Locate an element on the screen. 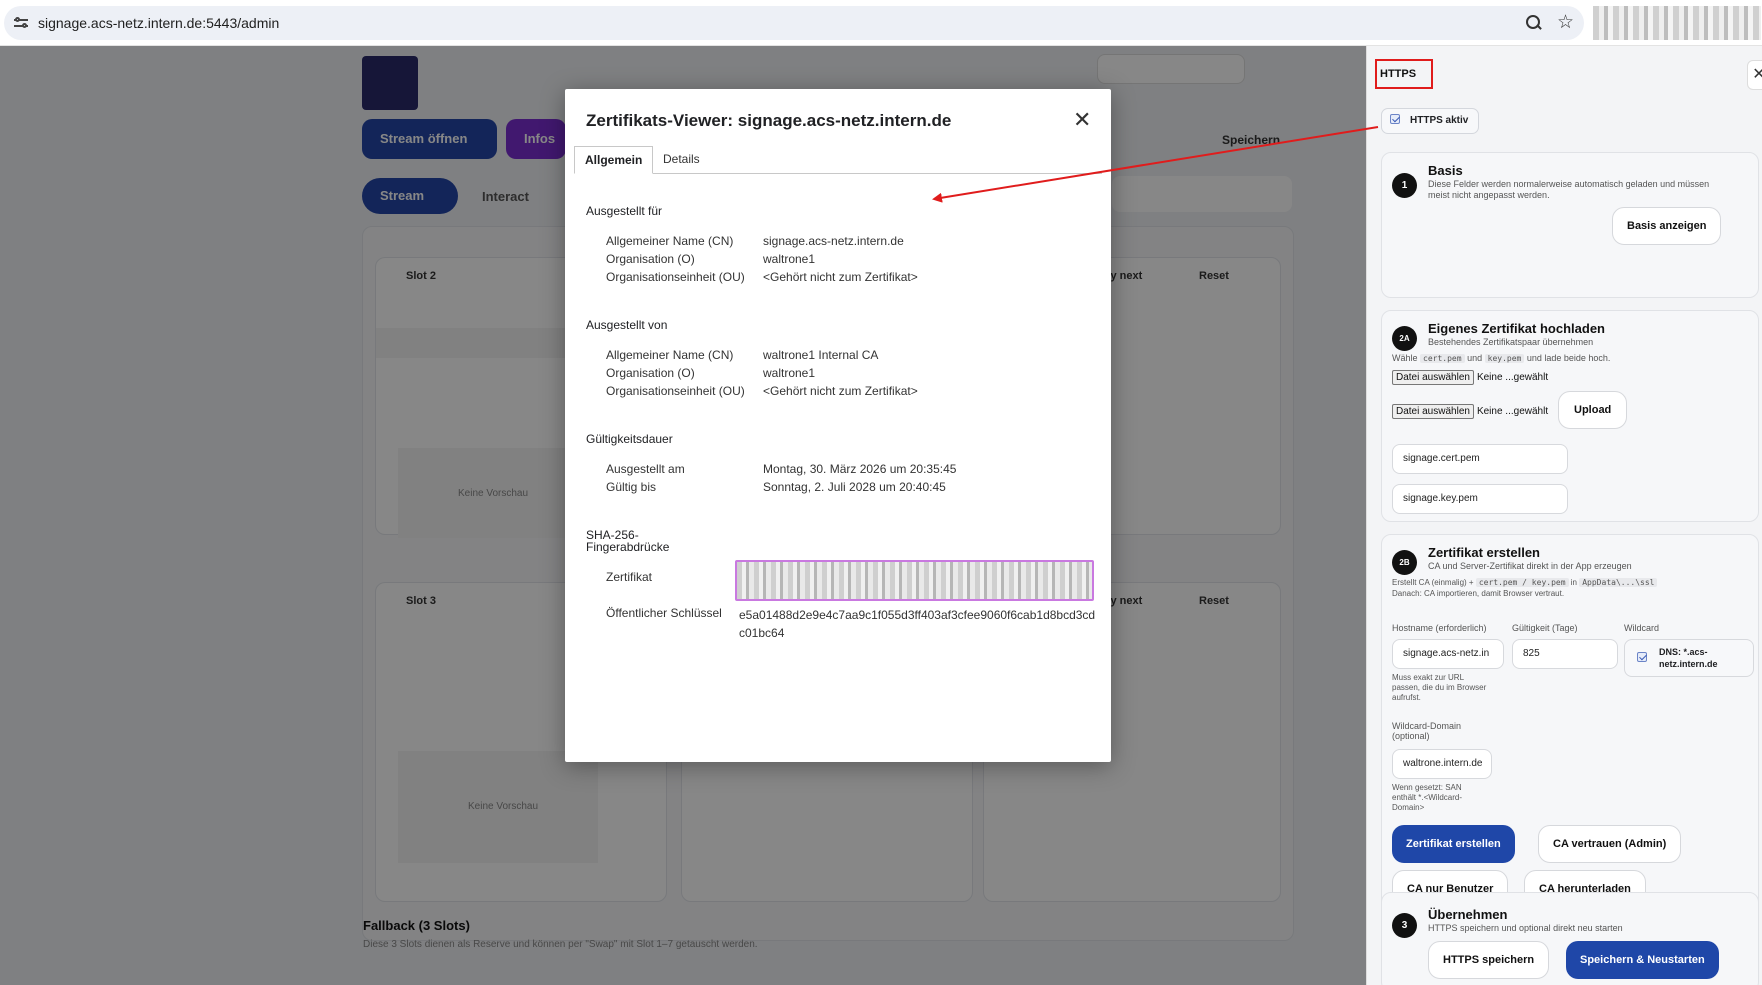 This screenshot has width=1762, height=985. cert-fingerprint-label: Zertifikat is located at coordinates (629, 577).